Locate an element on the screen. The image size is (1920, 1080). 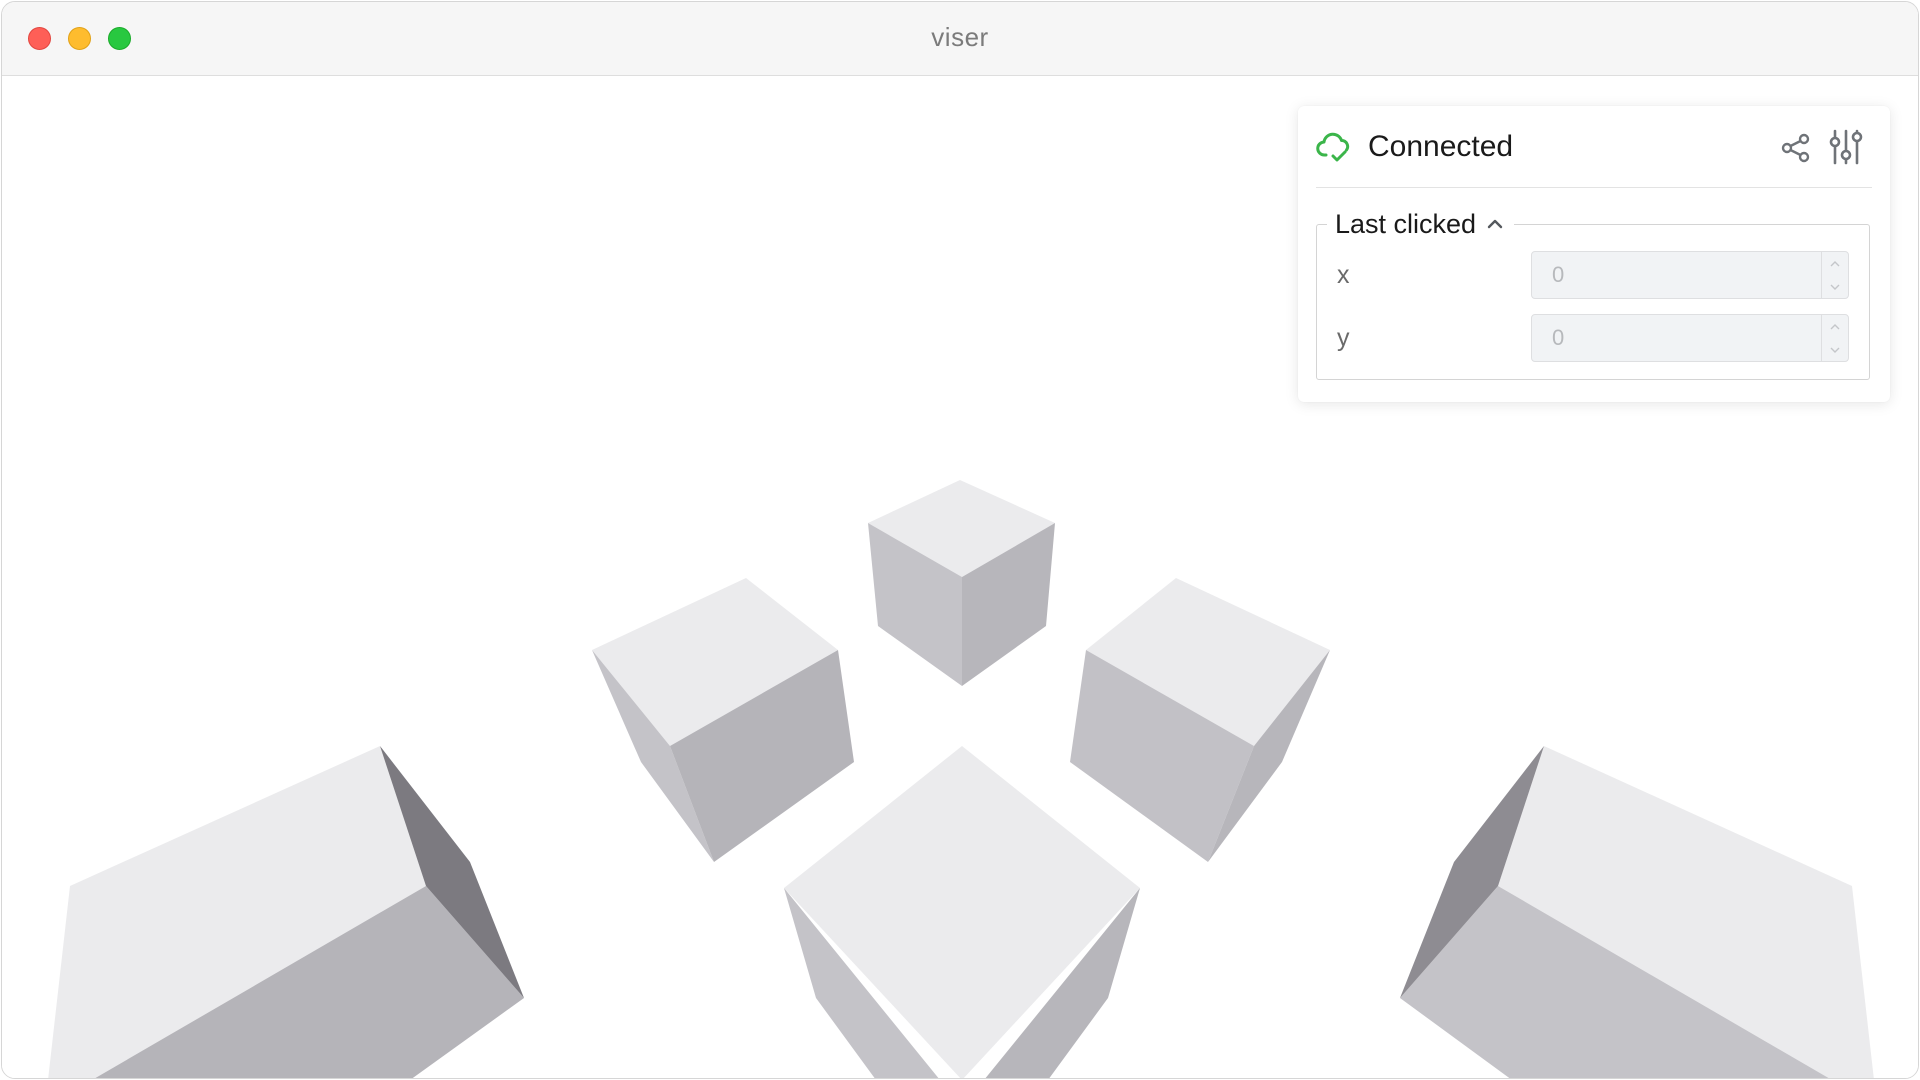
folder-title: Last clicked is located at coordinates (1406, 223).